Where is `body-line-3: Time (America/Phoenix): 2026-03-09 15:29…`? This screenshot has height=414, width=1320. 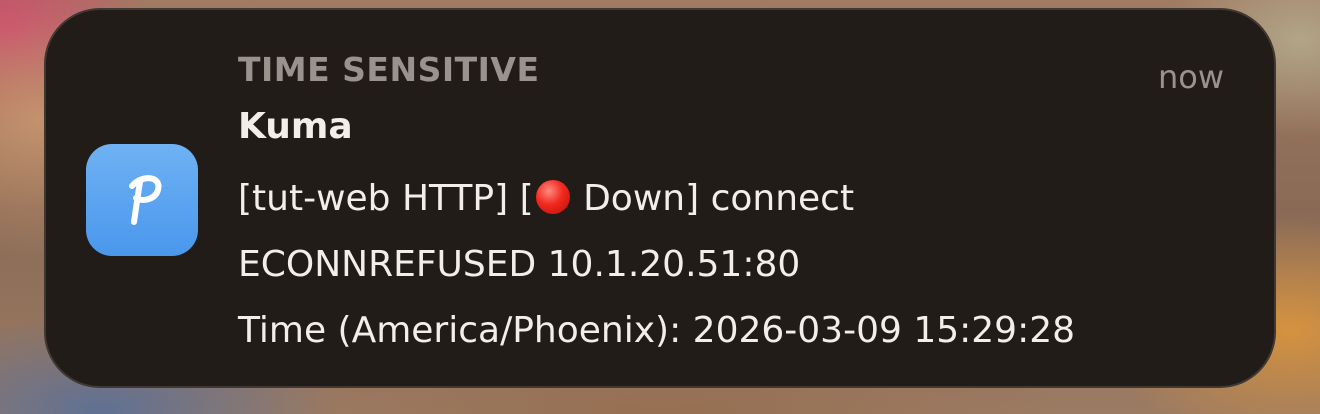
body-line-3: Time (America/Phoenix): 2026-03-09 15:29… is located at coordinates (656, 330).